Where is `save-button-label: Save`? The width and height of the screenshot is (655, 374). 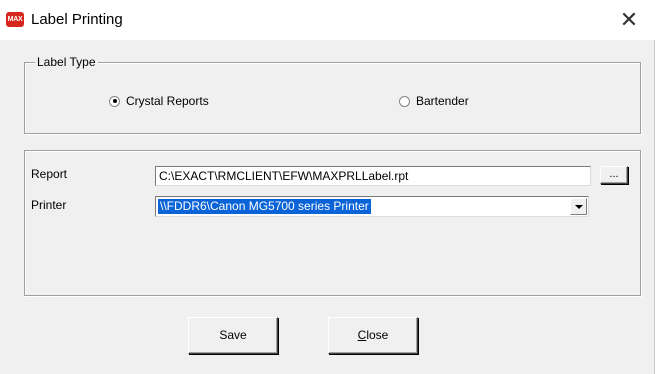
save-button-label: Save is located at coordinates (233, 335).